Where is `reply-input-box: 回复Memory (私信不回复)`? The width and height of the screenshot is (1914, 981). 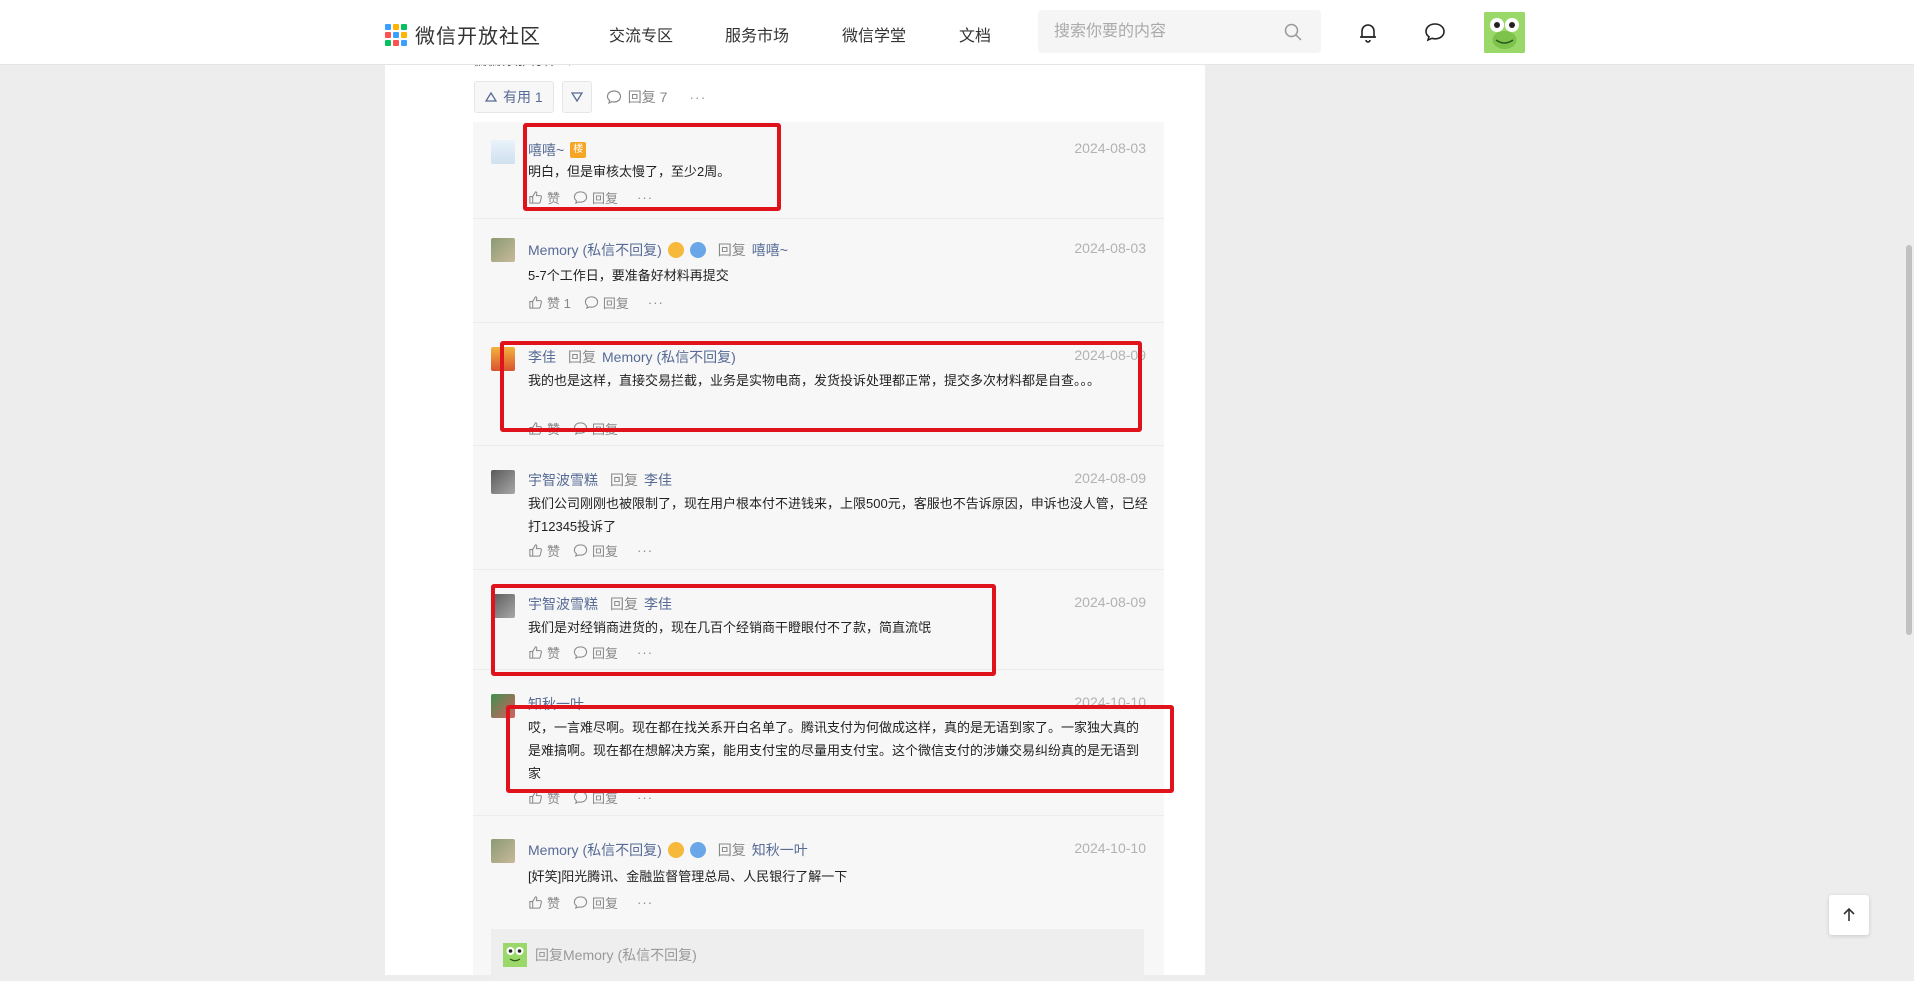
reply-input-box: 回复Memory (私信不回复) is located at coordinates (817, 955).